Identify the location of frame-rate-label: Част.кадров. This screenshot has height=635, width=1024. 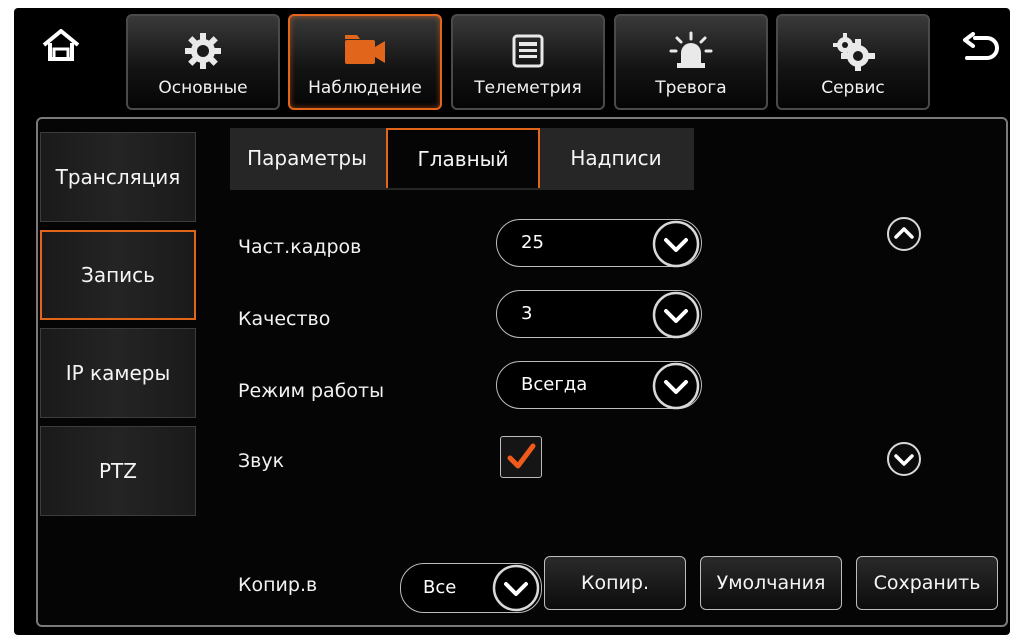
(300, 247).